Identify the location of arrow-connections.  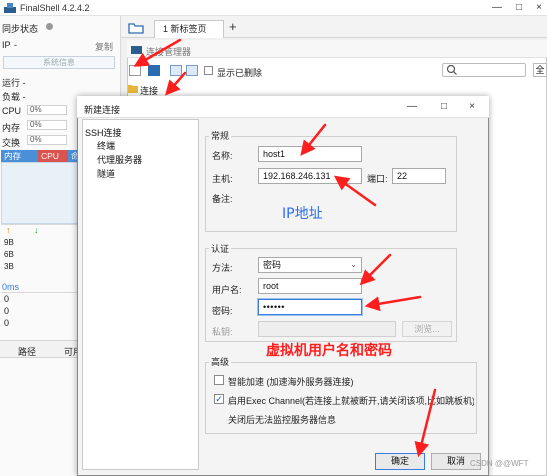
(176, 83).